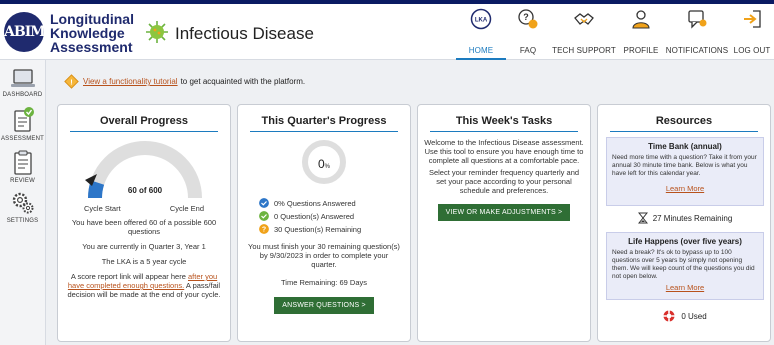 The height and width of the screenshot is (345, 774). What do you see at coordinates (22, 221) in the screenshot?
I see `sidebar-item-settings-label: SETTINGS` at bounding box center [22, 221].